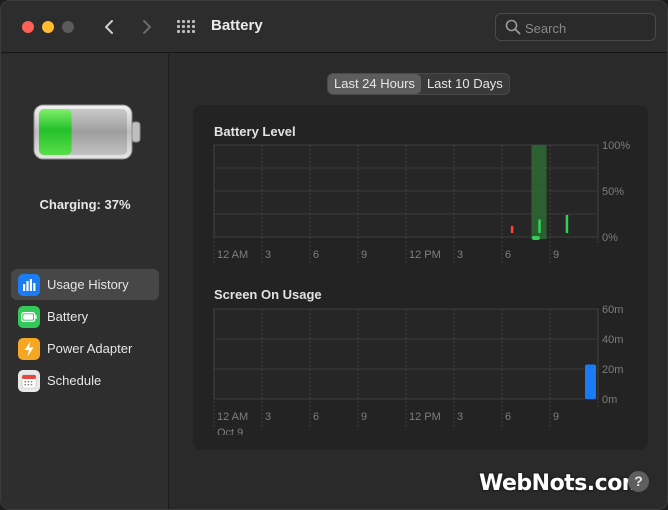 The height and width of the screenshot is (510, 668). What do you see at coordinates (609, 400) in the screenshot?
I see `y-tick-label: 0m` at bounding box center [609, 400].